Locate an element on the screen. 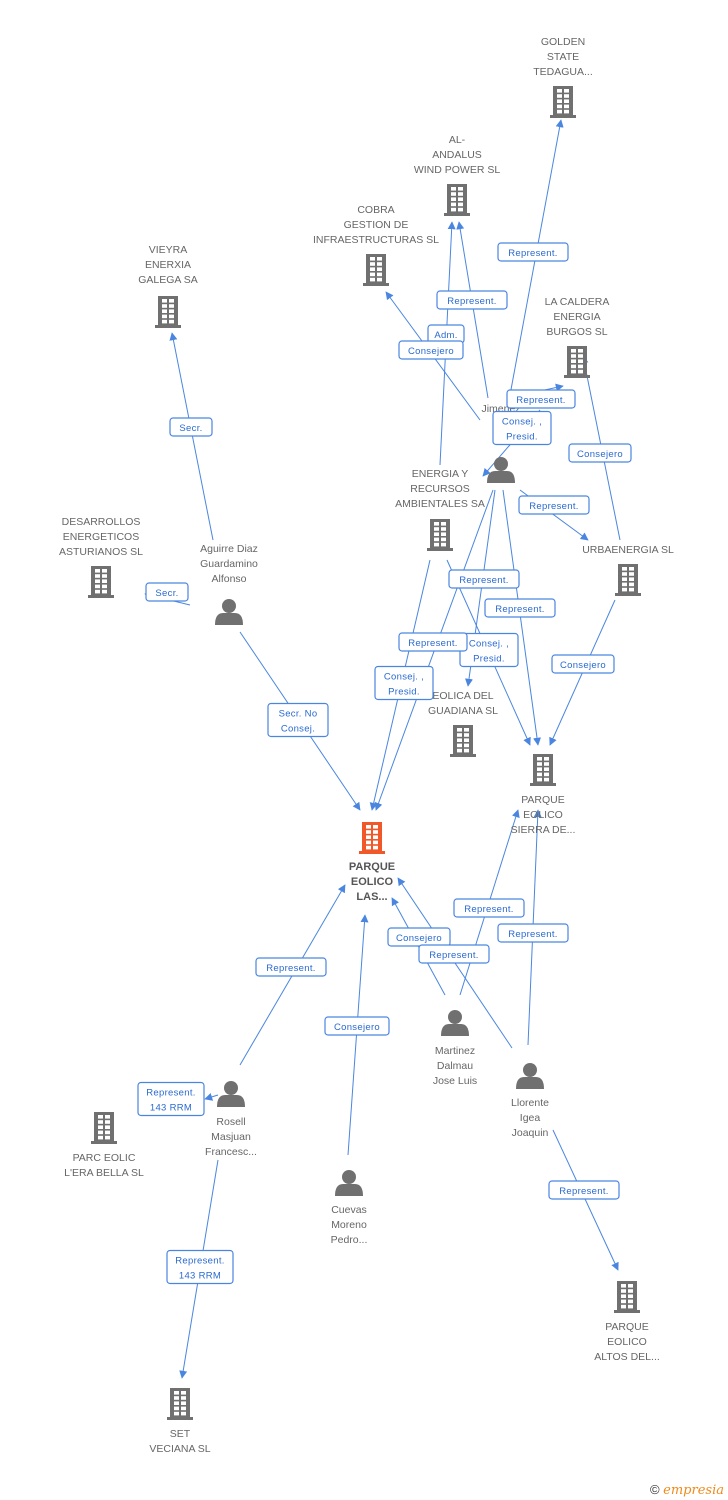 This screenshot has width=728, height=1500. company-node-vieyra: VIEYRA ENERXIA GALEGA SA is located at coordinates (168, 286).